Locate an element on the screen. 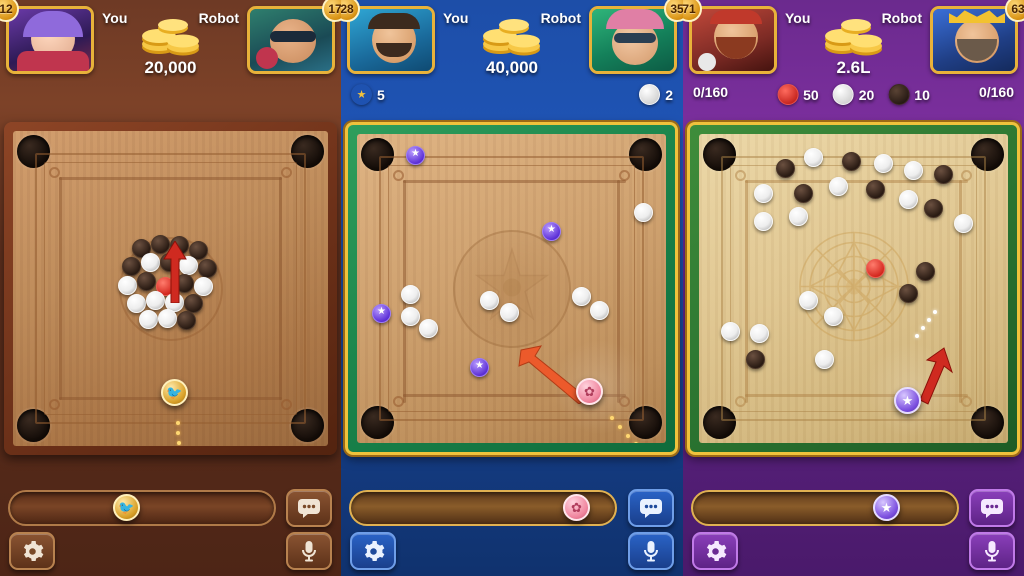  score-right: 0/160 is located at coordinates (996, 92).